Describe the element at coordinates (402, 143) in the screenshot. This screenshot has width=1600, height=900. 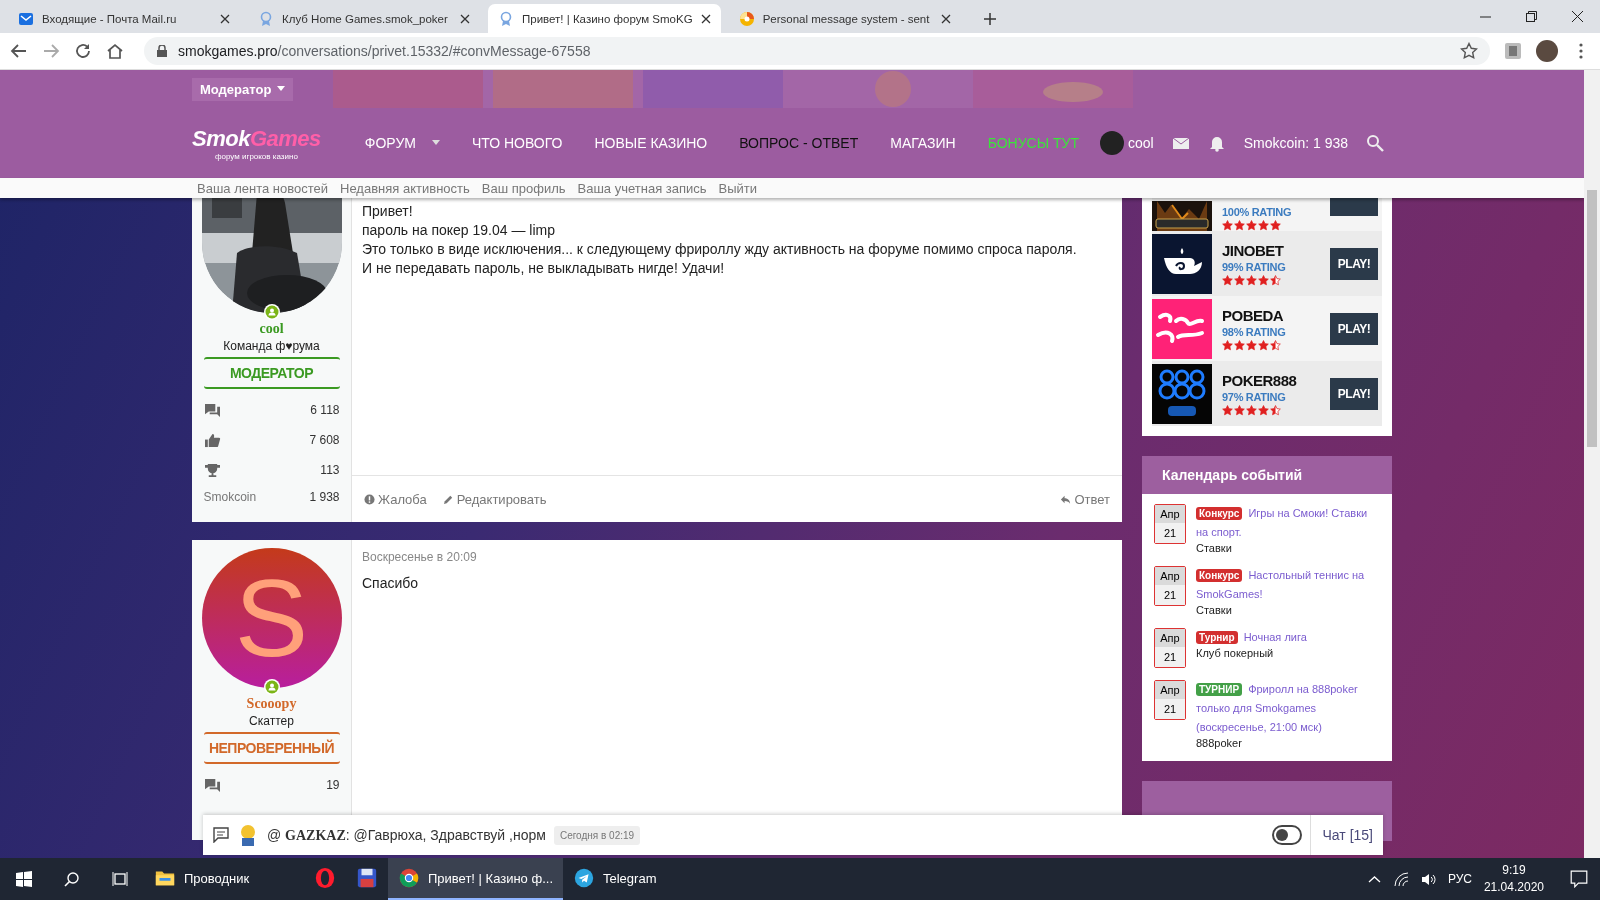
I see `nav-link: ФОРУМ` at that location.